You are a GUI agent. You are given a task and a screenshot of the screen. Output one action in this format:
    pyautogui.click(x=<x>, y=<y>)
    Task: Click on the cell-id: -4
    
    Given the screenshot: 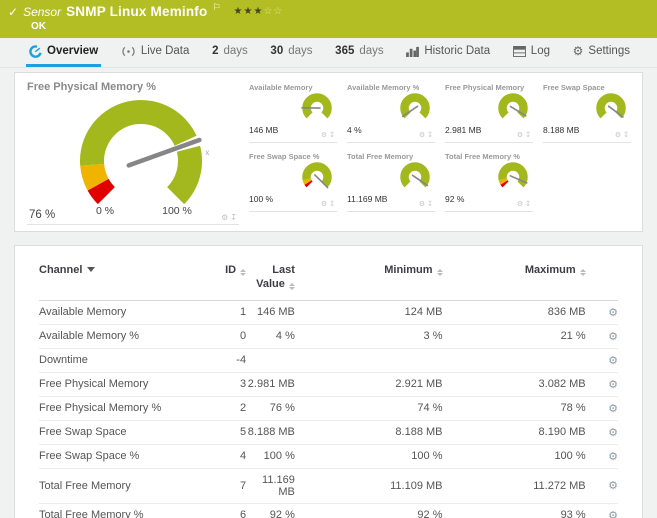 What is the action you would take?
    pyautogui.click(x=223, y=360)
    